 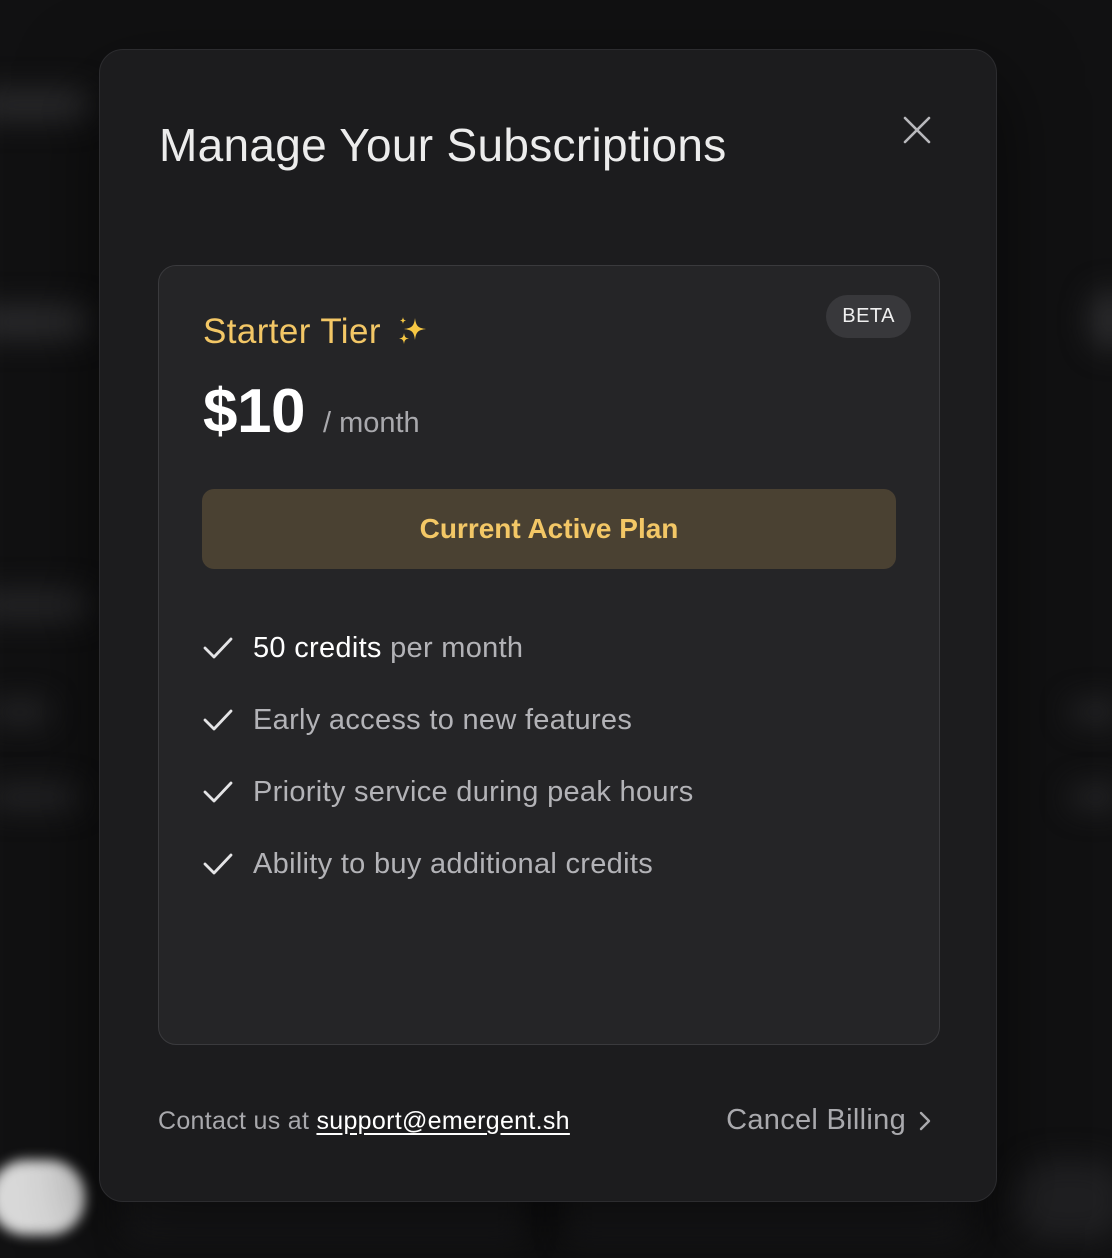 I want to click on cancel-billing-label: Cancel Billing, so click(x=816, y=1120).